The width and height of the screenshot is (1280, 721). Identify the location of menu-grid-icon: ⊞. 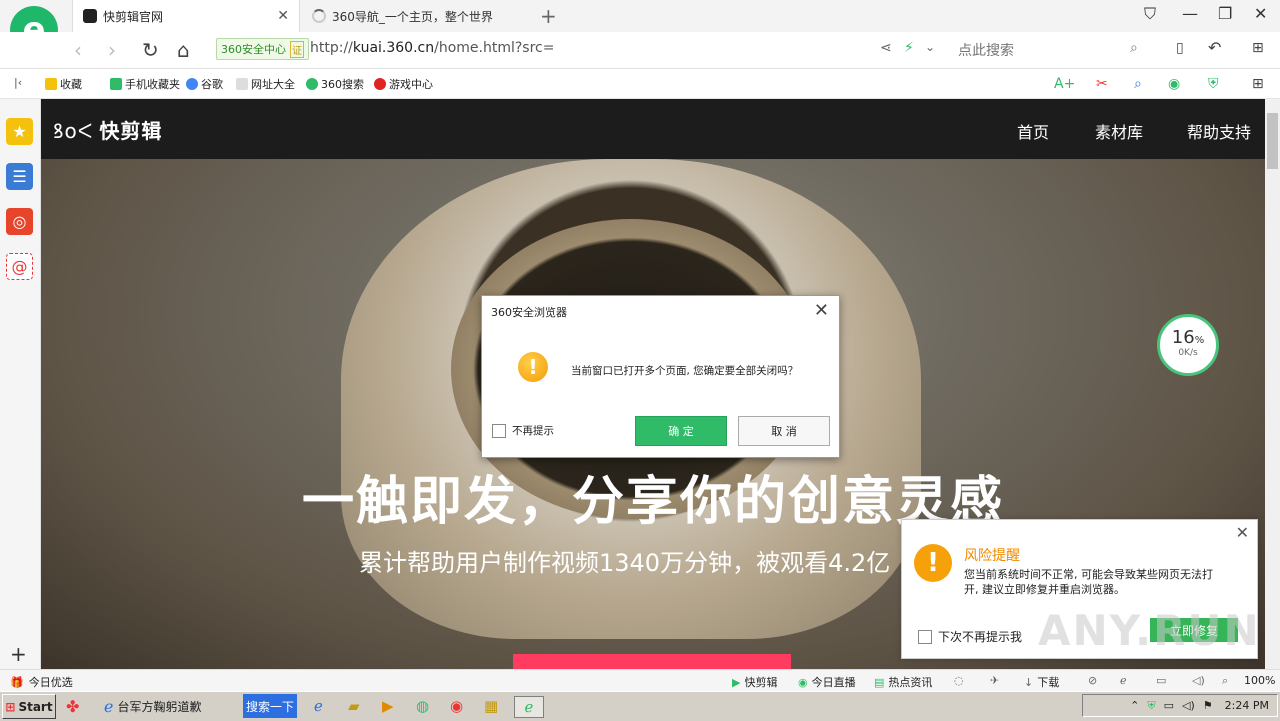
(1258, 48).